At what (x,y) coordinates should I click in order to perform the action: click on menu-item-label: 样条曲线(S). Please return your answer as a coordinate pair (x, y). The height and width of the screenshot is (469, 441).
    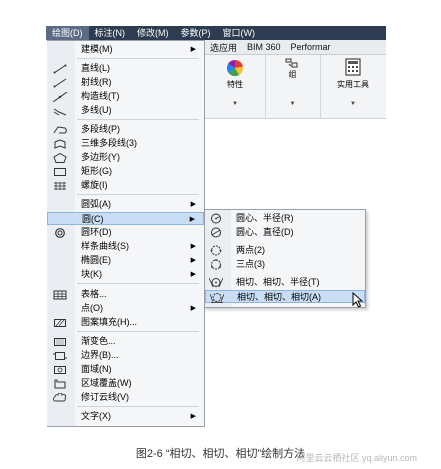
    Looking at the image, I should click on (105, 246).